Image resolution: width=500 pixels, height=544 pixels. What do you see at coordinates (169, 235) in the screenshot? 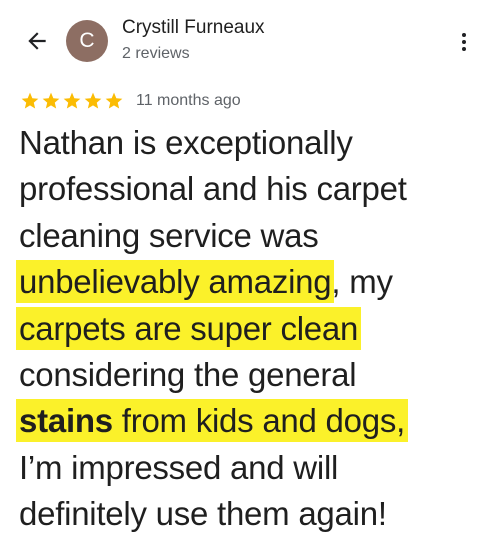
I see `review-line: cleaning service was` at bounding box center [169, 235].